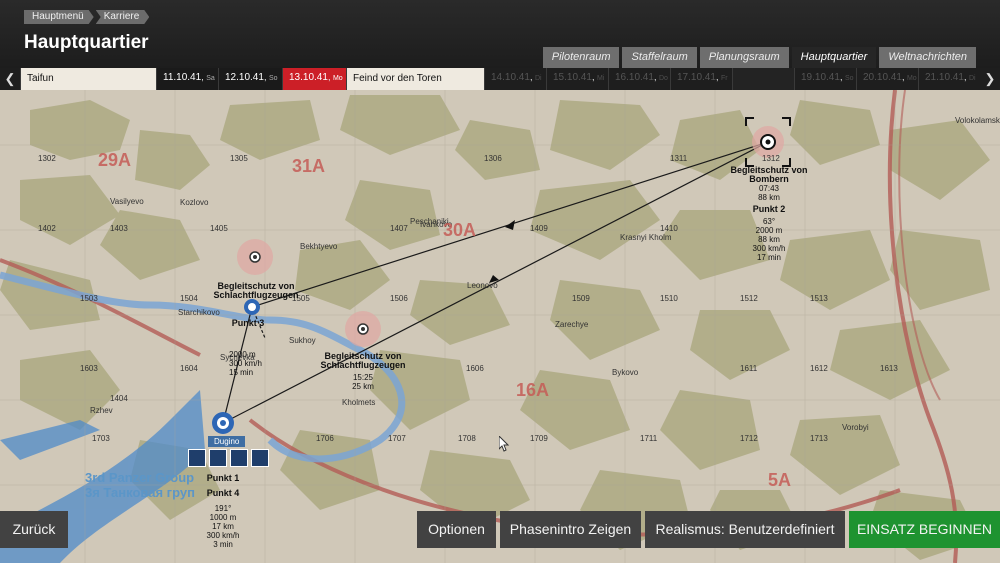  I want to click on page-title: Hauptquartier, so click(86, 42).